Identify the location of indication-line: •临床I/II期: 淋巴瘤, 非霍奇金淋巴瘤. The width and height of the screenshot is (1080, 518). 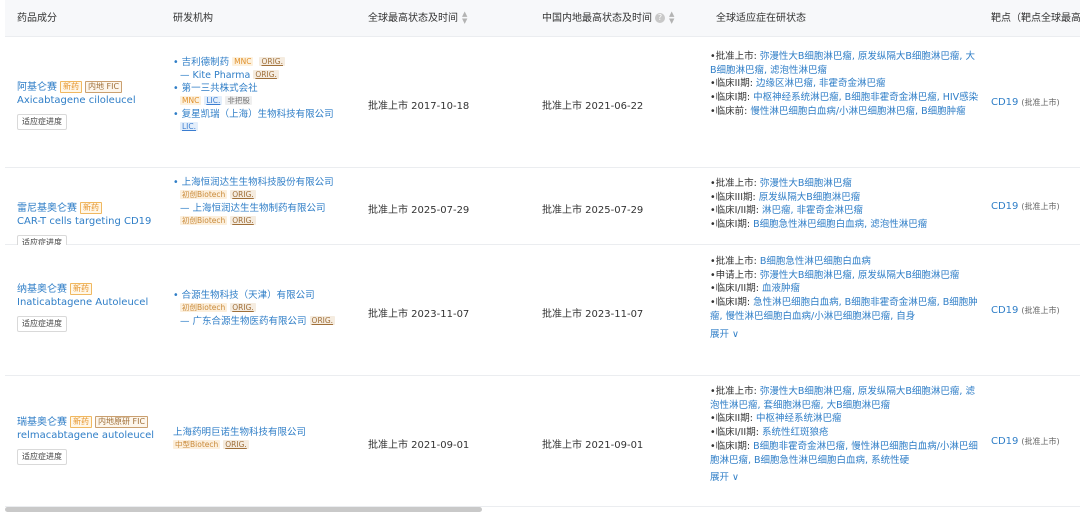
(845, 211).